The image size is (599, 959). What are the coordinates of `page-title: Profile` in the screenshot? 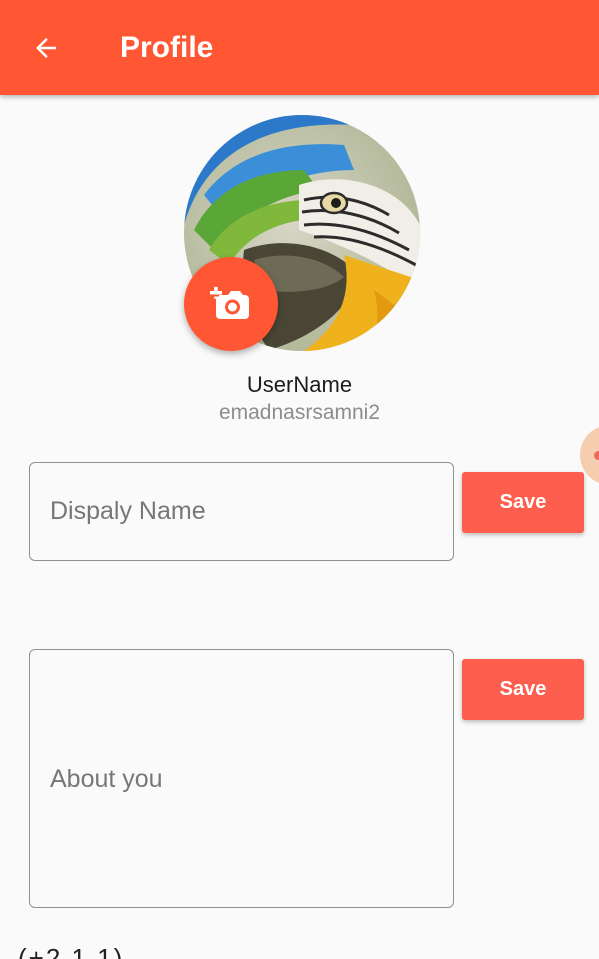 It's located at (167, 47).